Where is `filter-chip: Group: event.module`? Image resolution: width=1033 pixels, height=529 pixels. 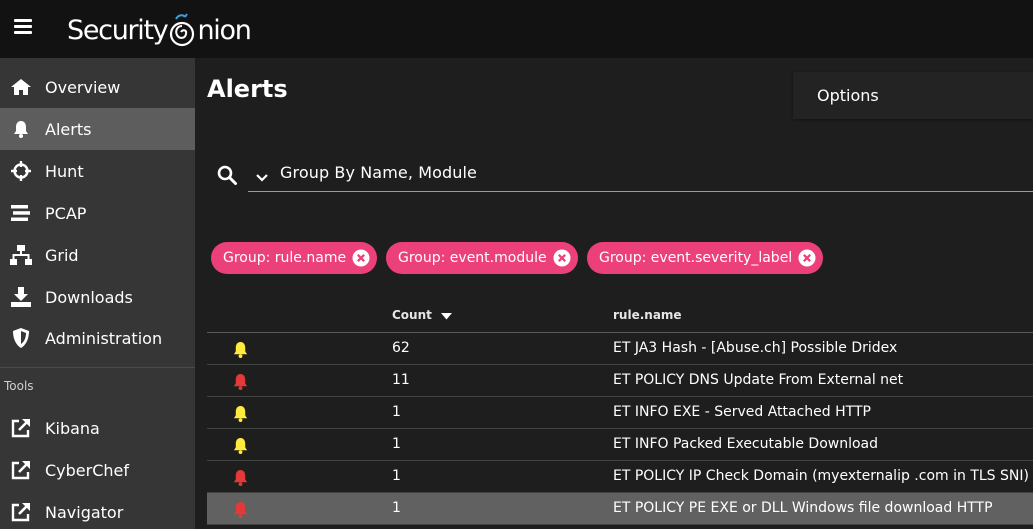
filter-chip: Group: event.module is located at coordinates (482, 258).